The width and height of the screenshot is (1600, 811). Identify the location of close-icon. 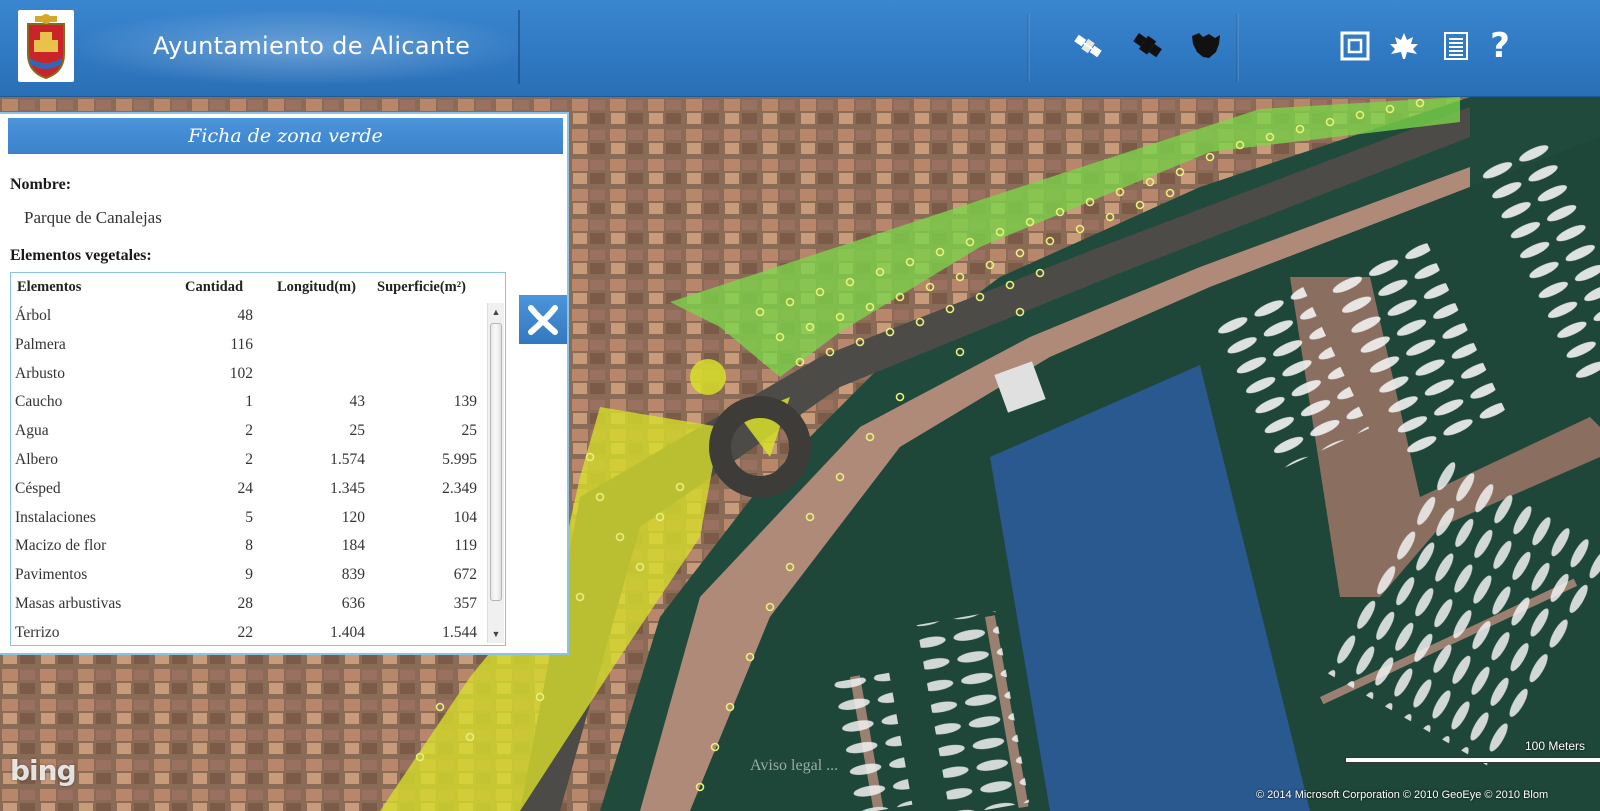
(543, 319).